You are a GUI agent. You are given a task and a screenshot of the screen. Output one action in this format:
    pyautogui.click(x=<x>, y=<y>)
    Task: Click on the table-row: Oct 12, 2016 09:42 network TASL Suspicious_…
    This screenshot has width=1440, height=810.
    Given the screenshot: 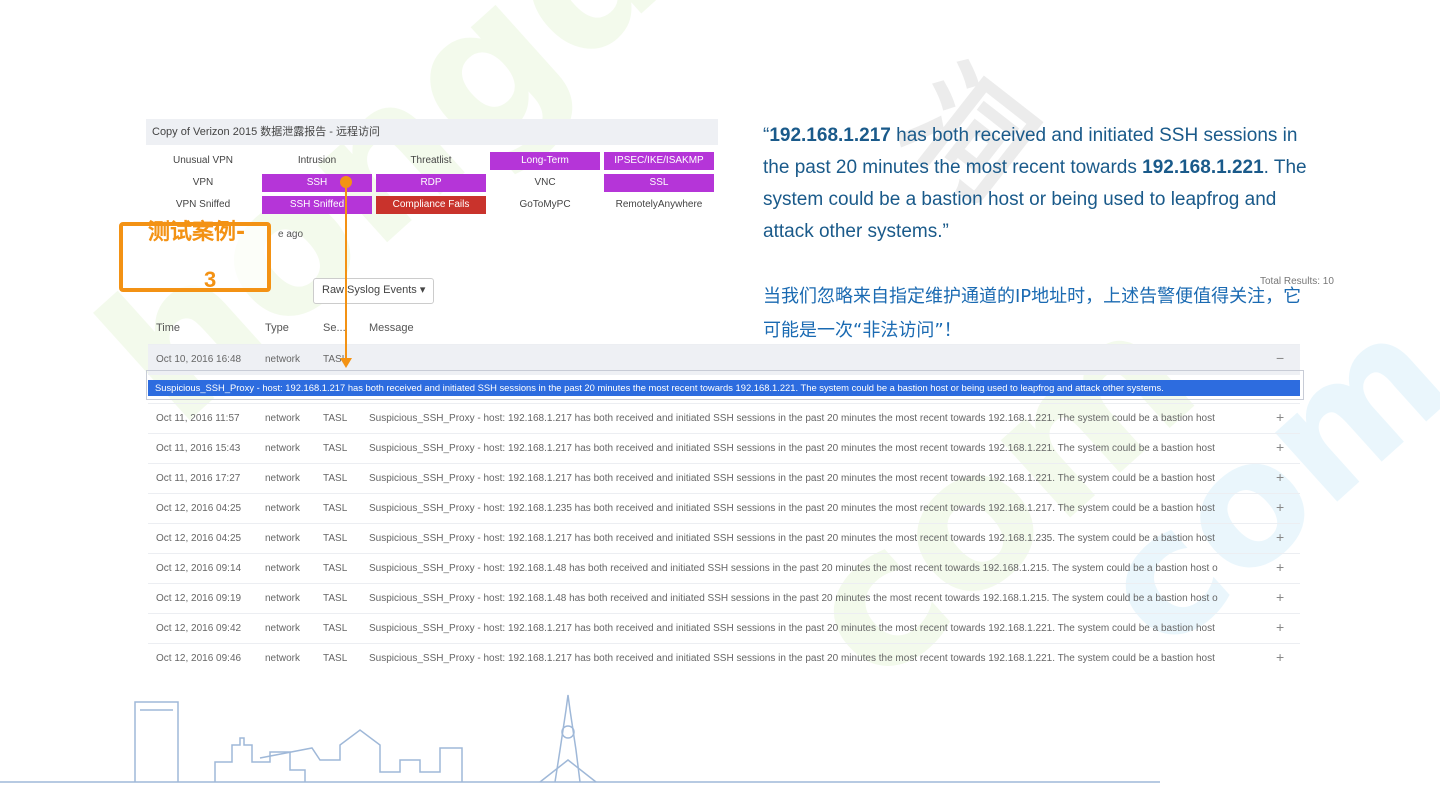 What is the action you would take?
    pyautogui.click(x=724, y=628)
    